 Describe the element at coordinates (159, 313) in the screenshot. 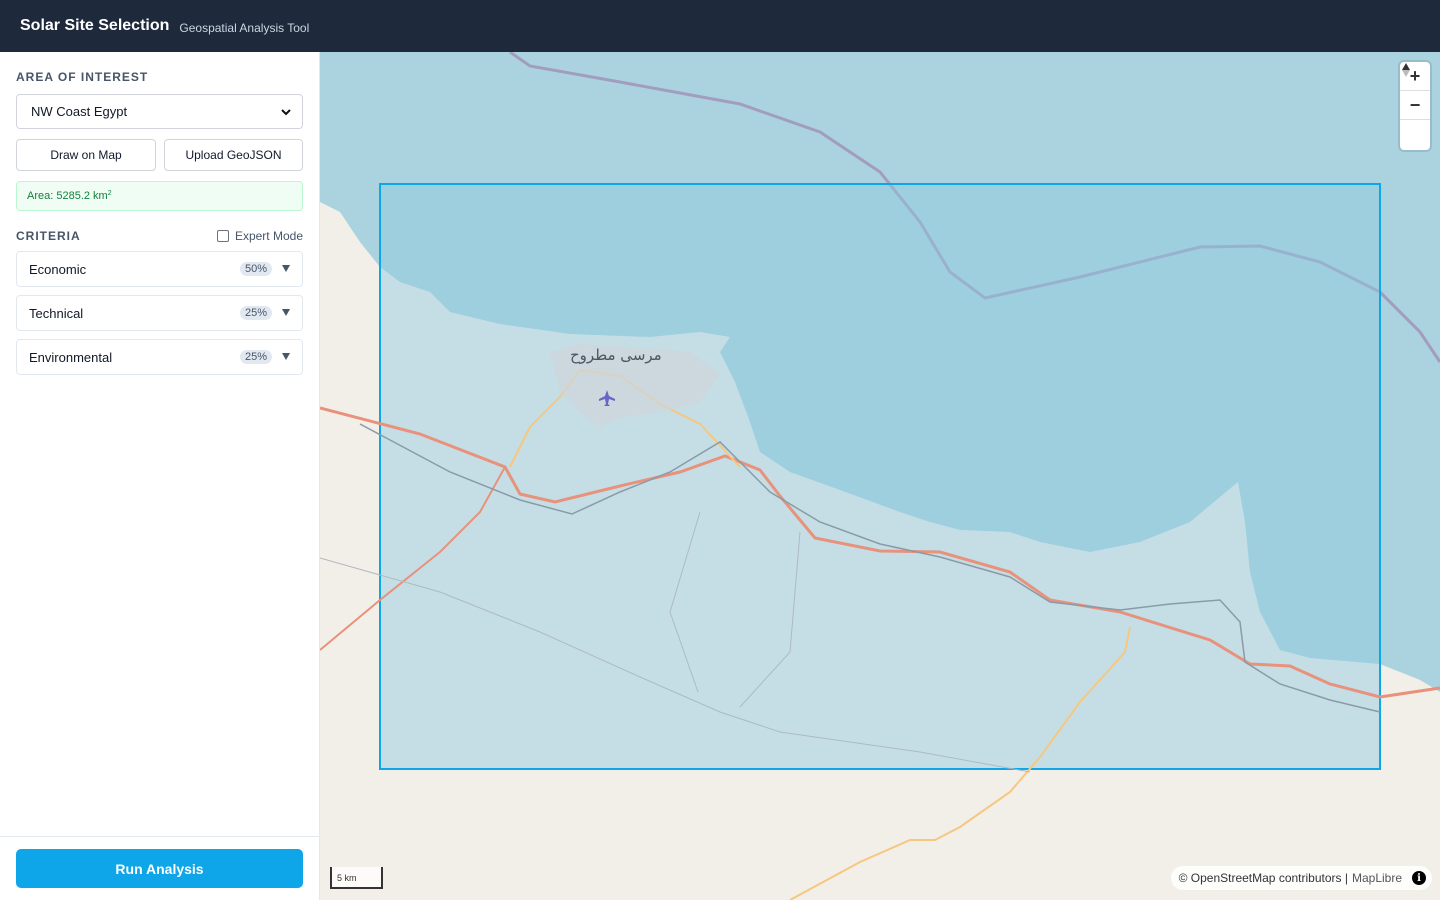

I see `criteria-item-technical: Technical 25%` at that location.